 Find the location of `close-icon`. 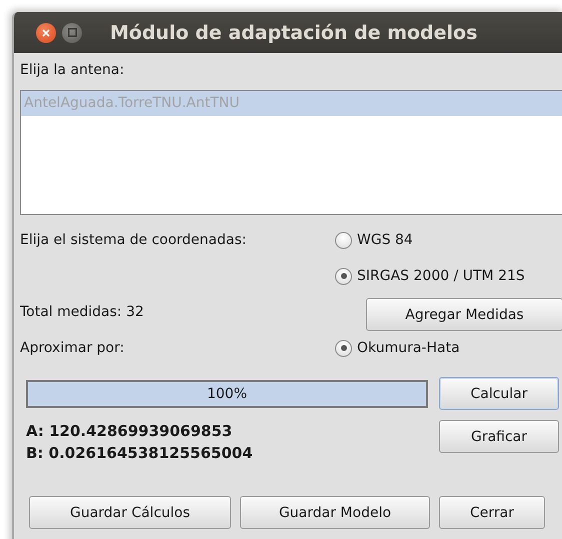

close-icon is located at coordinates (46, 32).